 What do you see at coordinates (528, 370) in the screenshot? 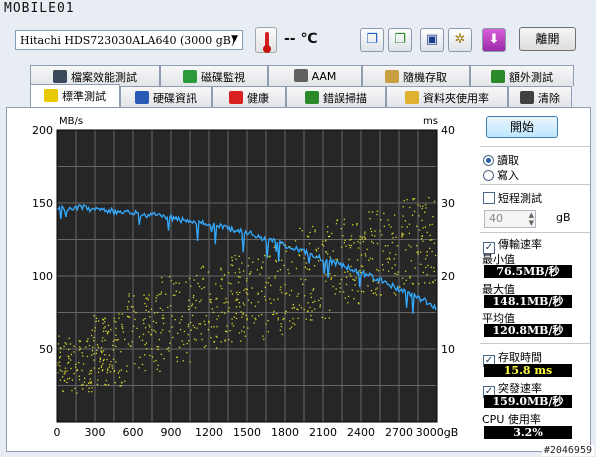
I see `access-time-value: 15.8 ms` at bounding box center [528, 370].